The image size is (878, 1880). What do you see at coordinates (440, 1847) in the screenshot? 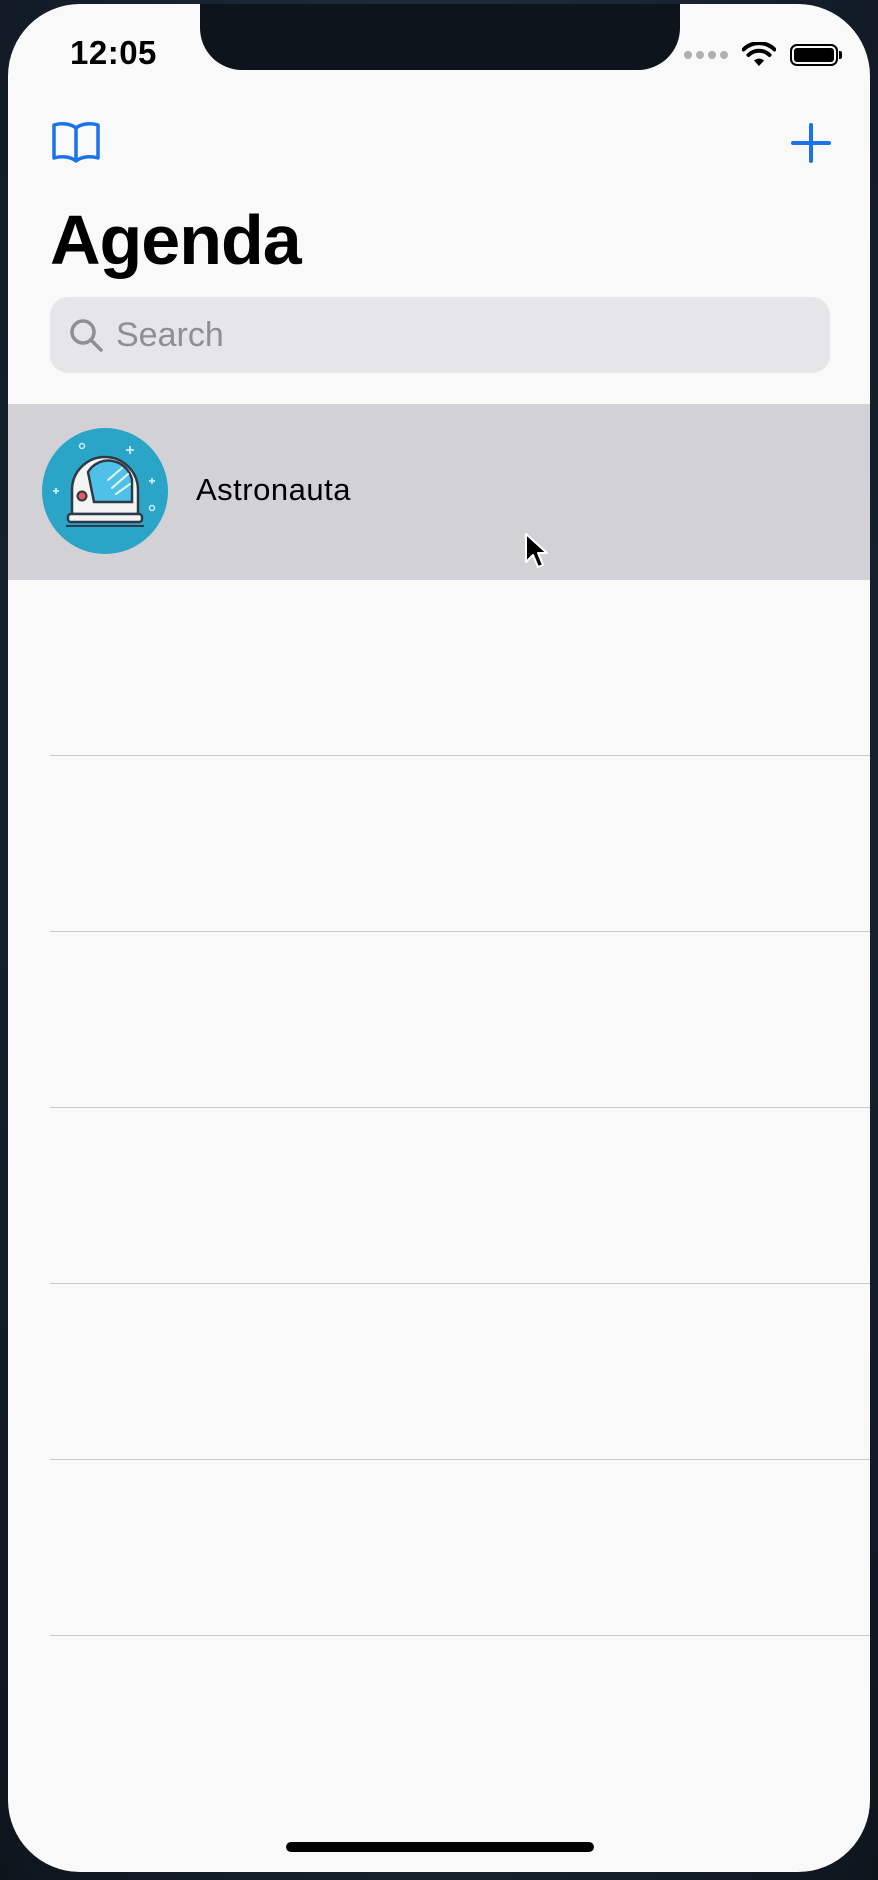
I see `home-indicator` at bounding box center [440, 1847].